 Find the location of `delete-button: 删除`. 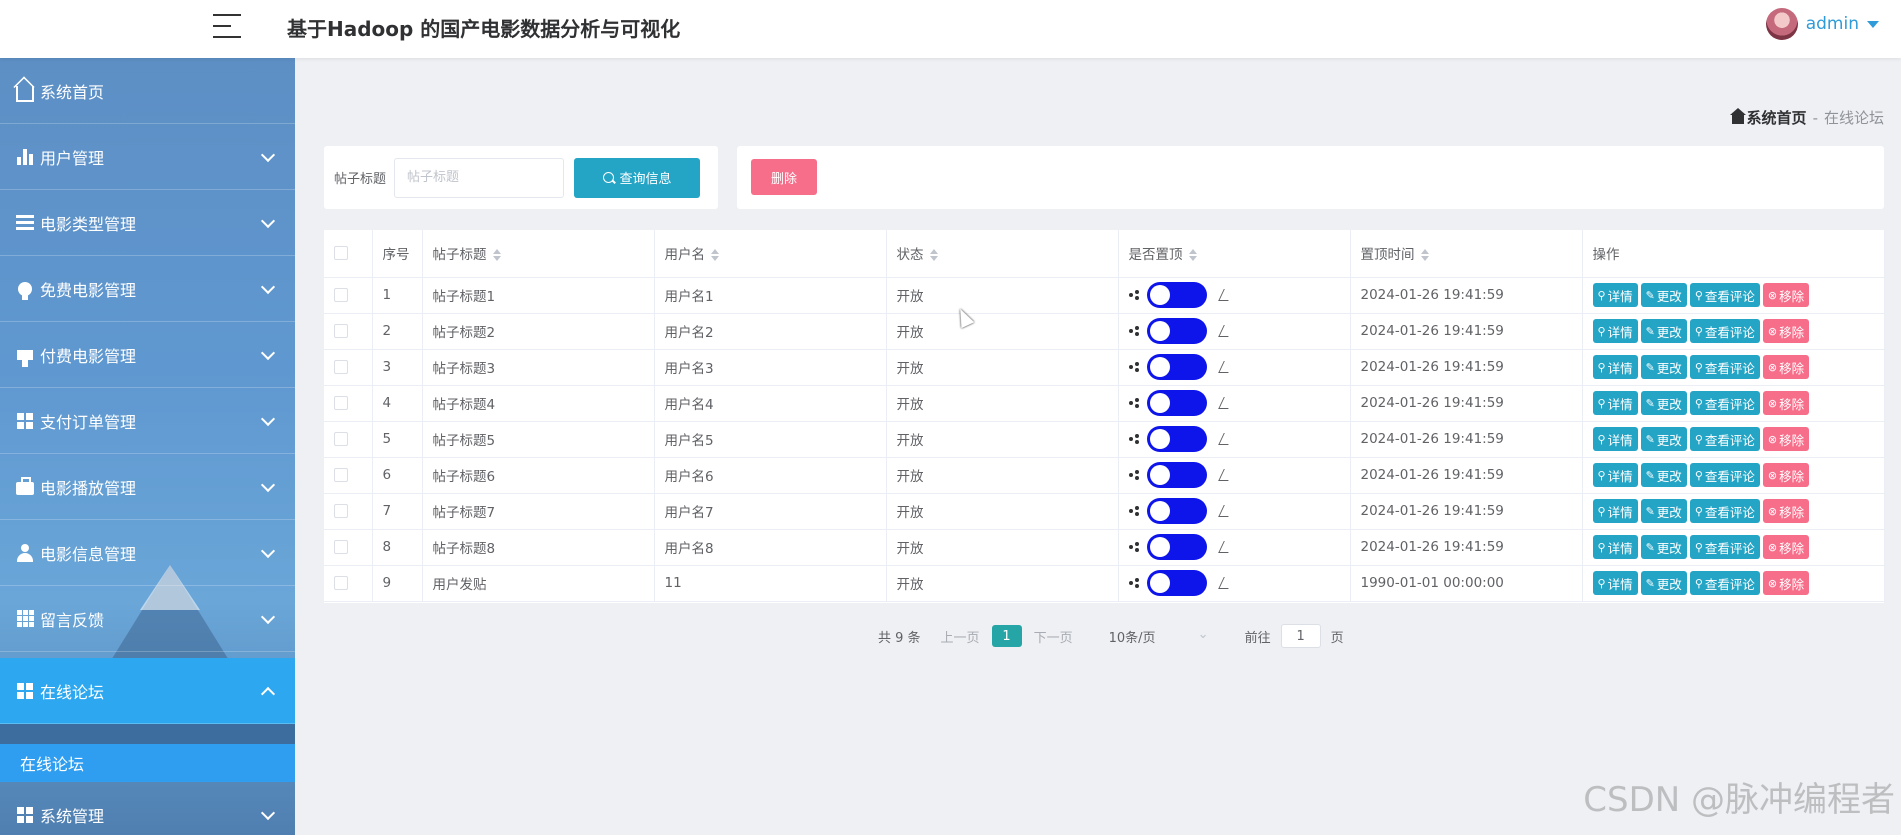

delete-button: 删除 is located at coordinates (784, 177).